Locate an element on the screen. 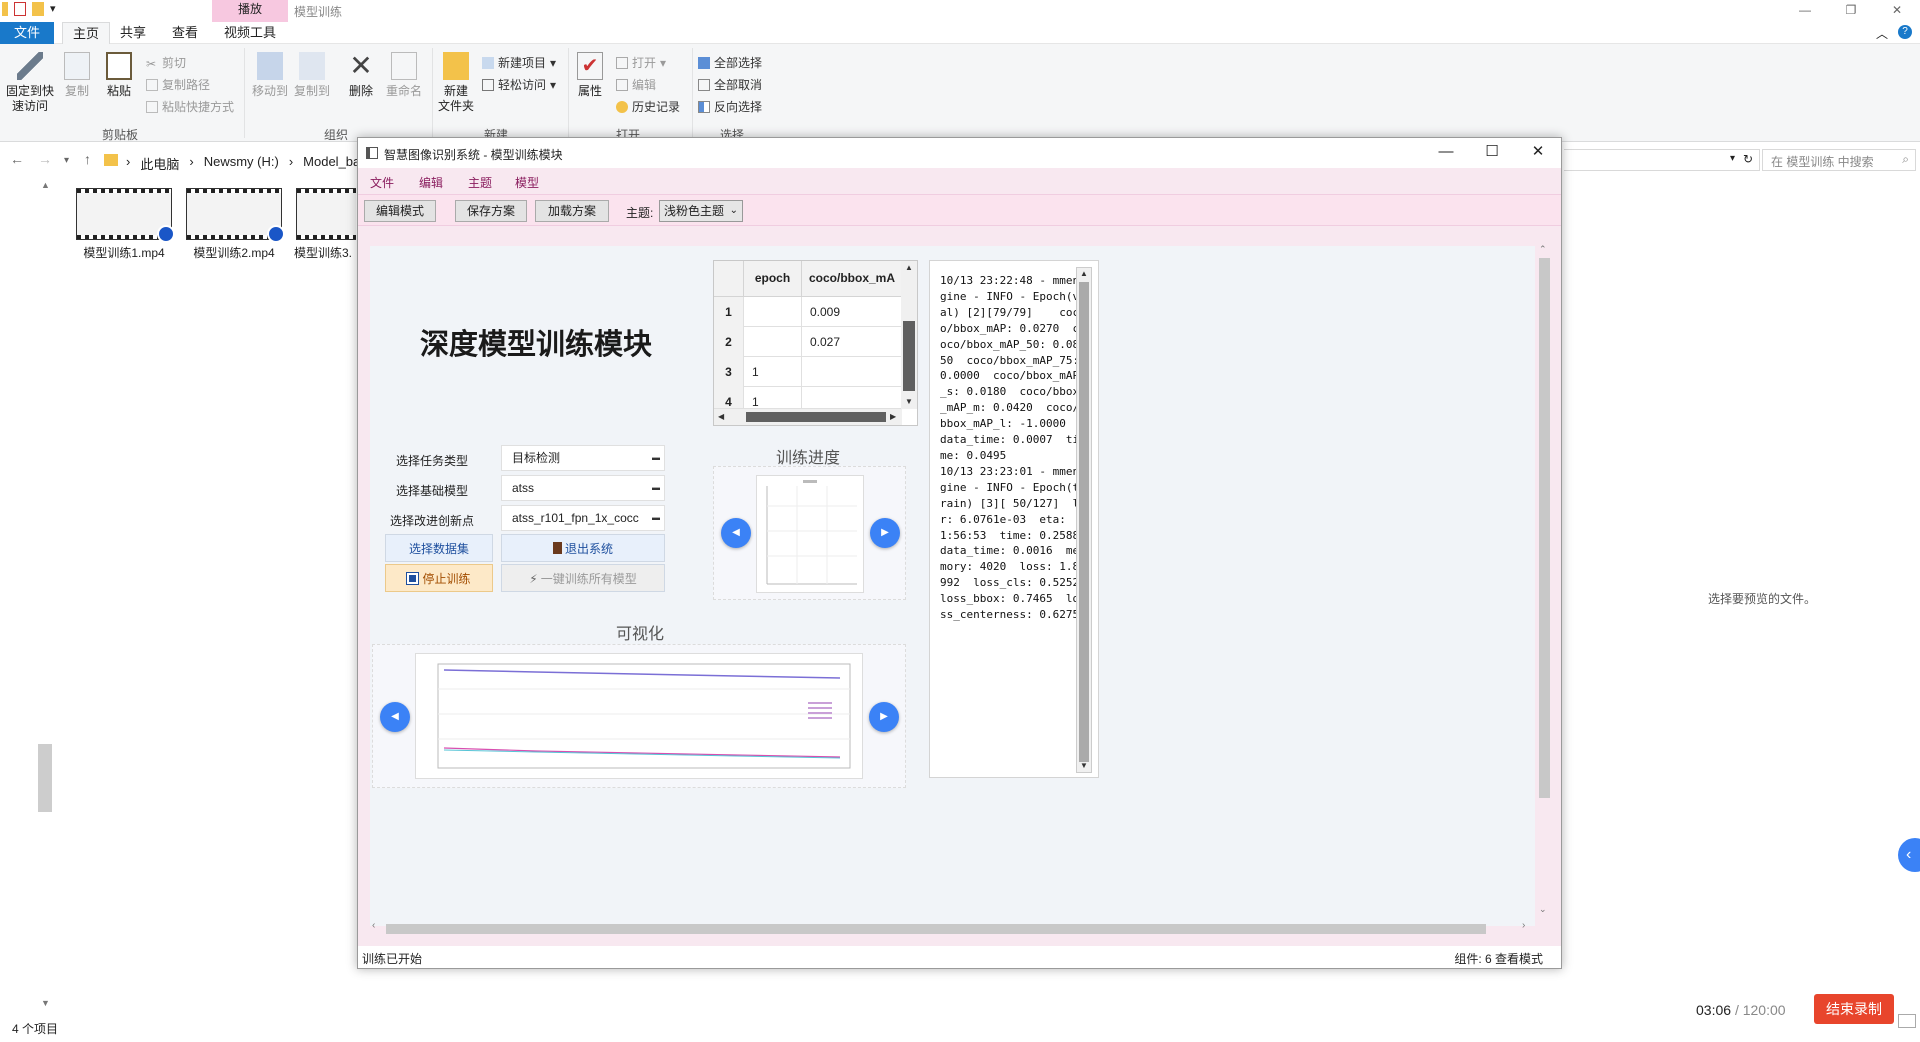  forward-arrow-icon: → is located at coordinates (45, 159).